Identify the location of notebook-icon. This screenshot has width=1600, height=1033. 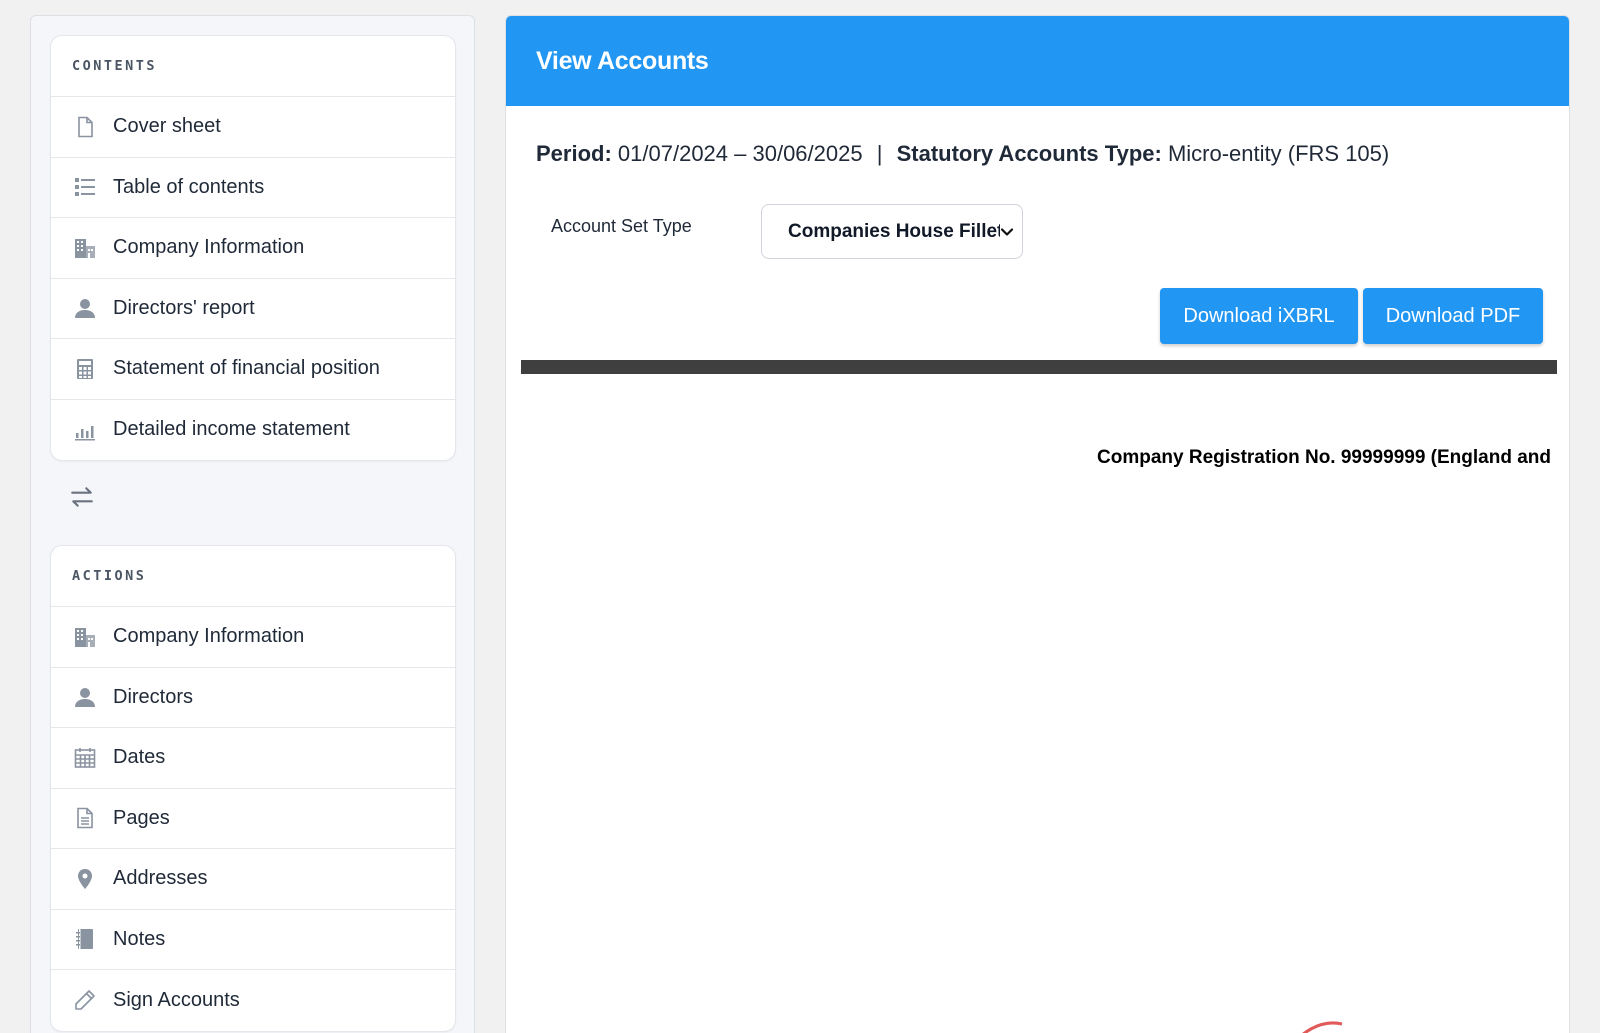
(85, 939).